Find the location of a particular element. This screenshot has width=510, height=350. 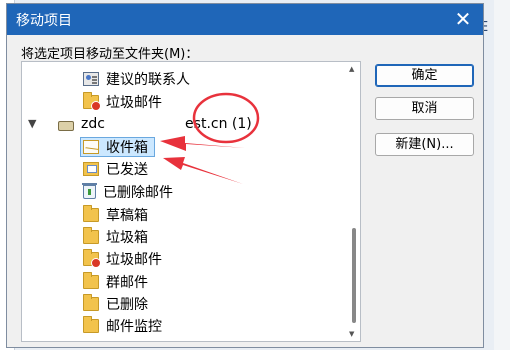

tree-item-sent: 已发送 is located at coordinates (115, 169).